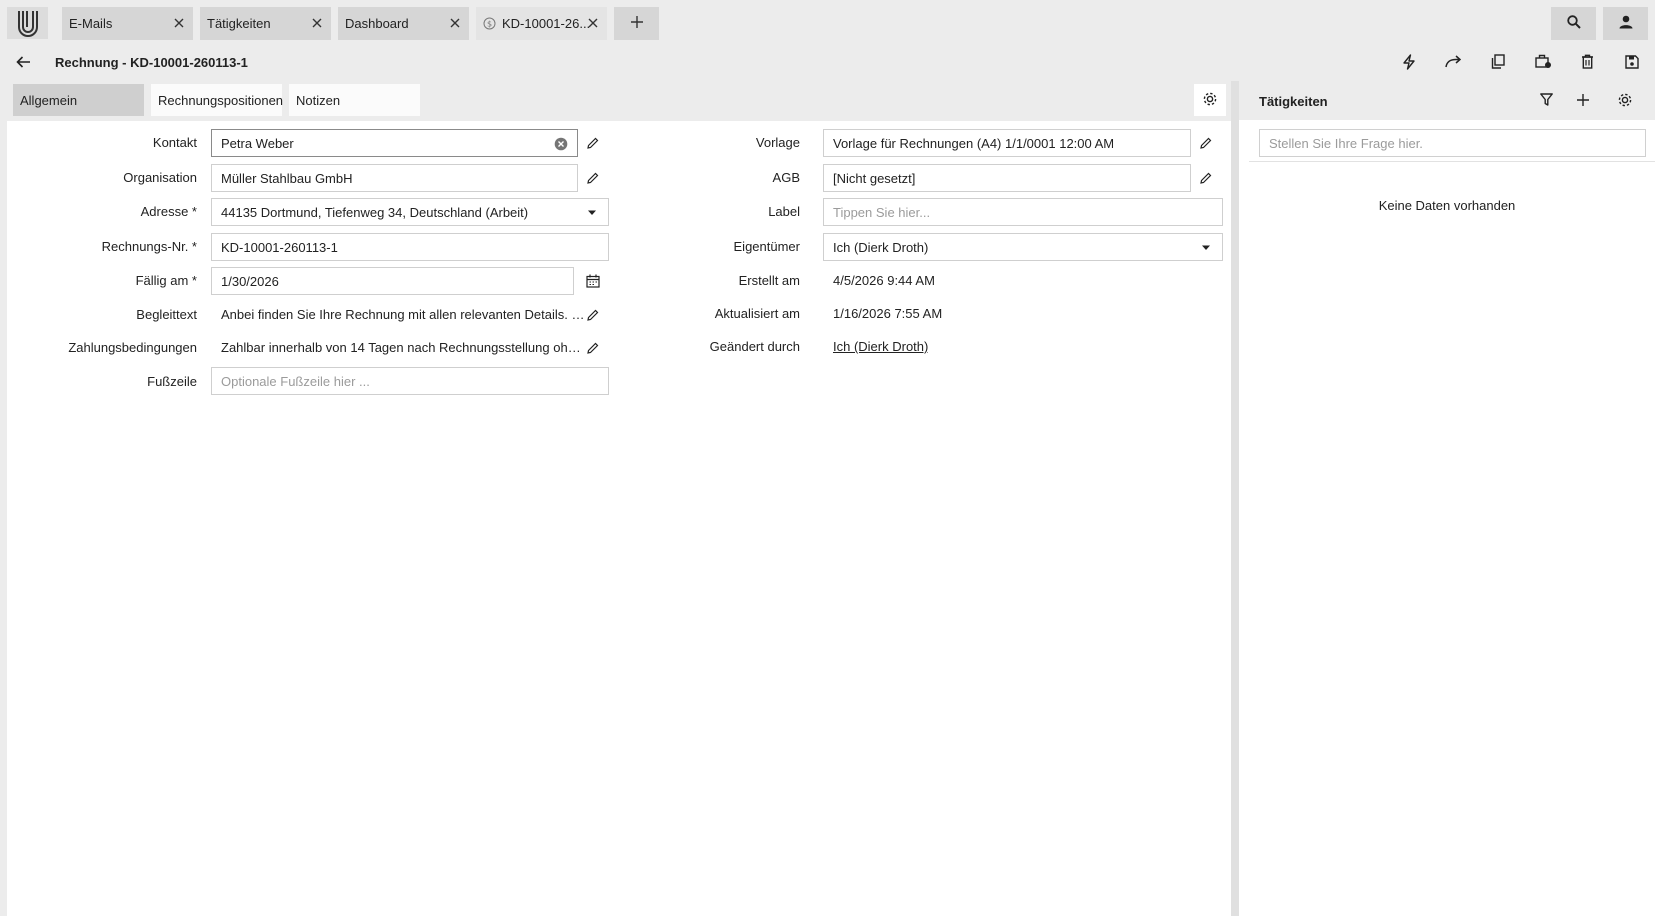 This screenshot has height=916, width=1655. Describe the element at coordinates (149, 246) in the screenshot. I see `rechnungsnr-label: Rechnungs-Nr. *` at that location.